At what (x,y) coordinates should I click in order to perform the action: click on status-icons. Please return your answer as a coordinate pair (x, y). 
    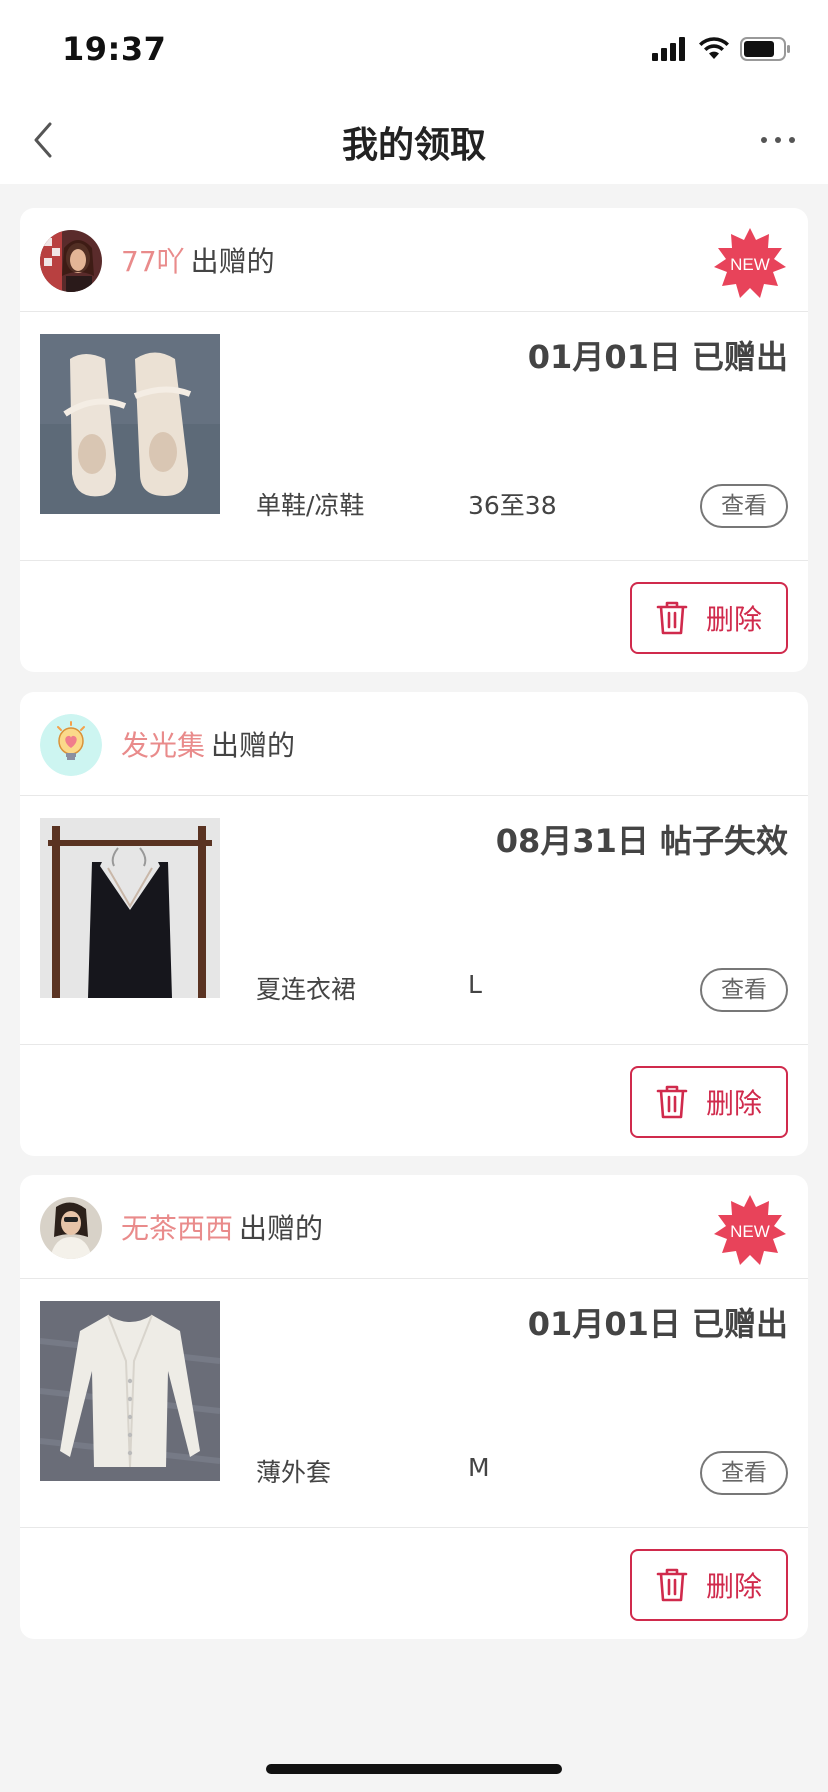
    Looking at the image, I should click on (722, 49).